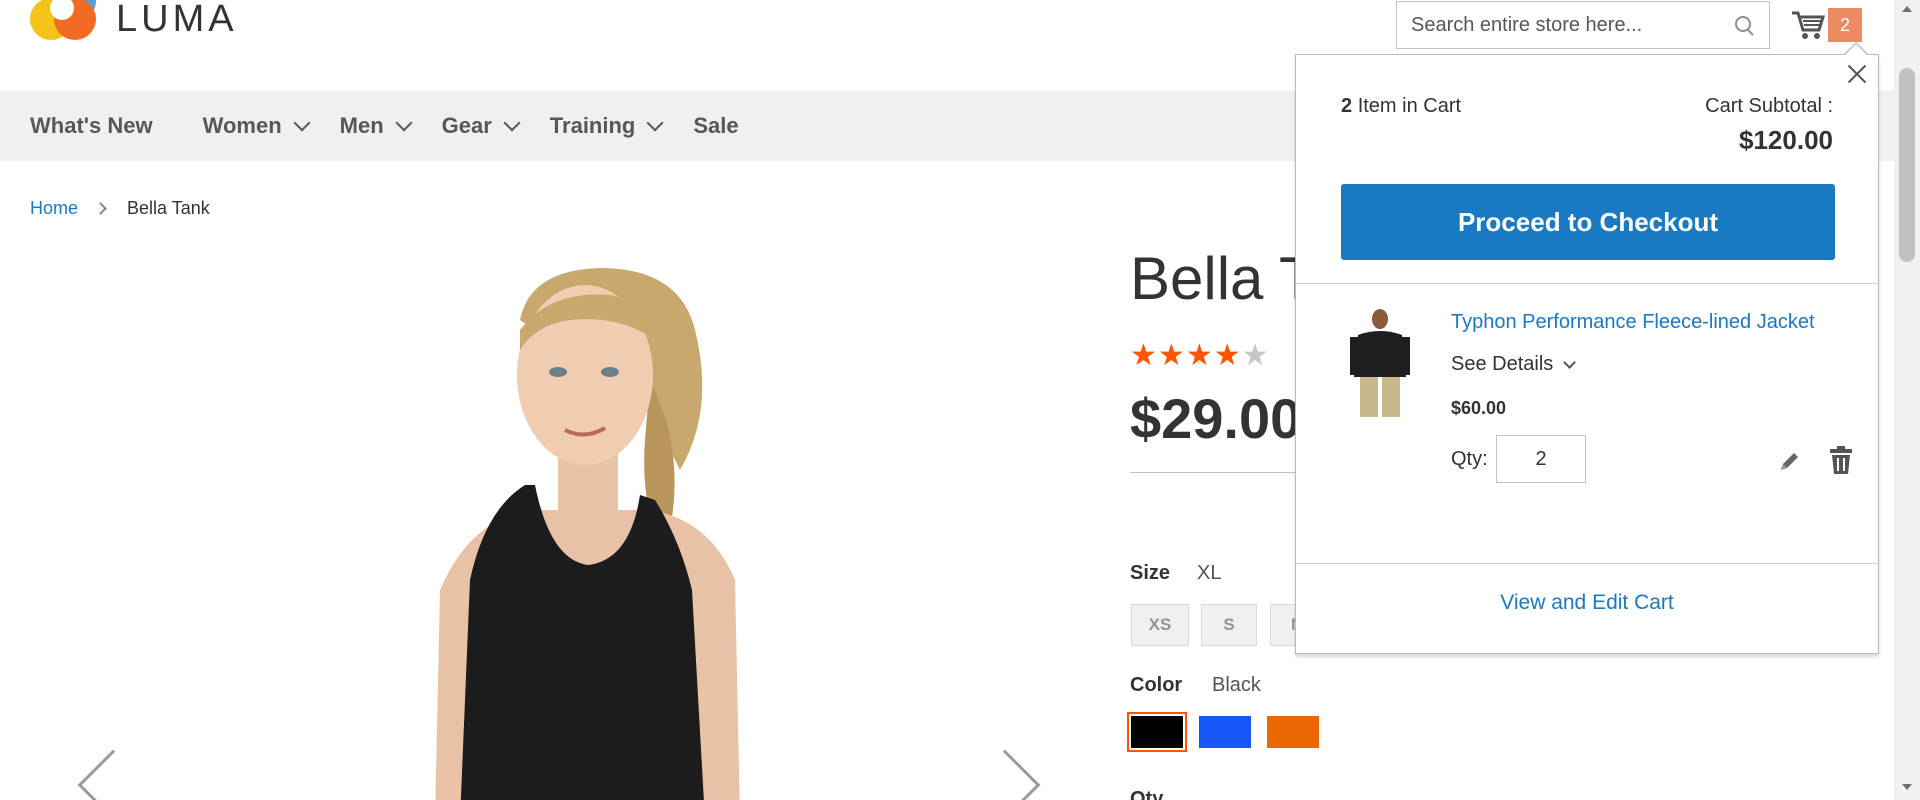  Describe the element at coordinates (1479, 408) in the screenshot. I see `cart-item-price: $60.00` at that location.